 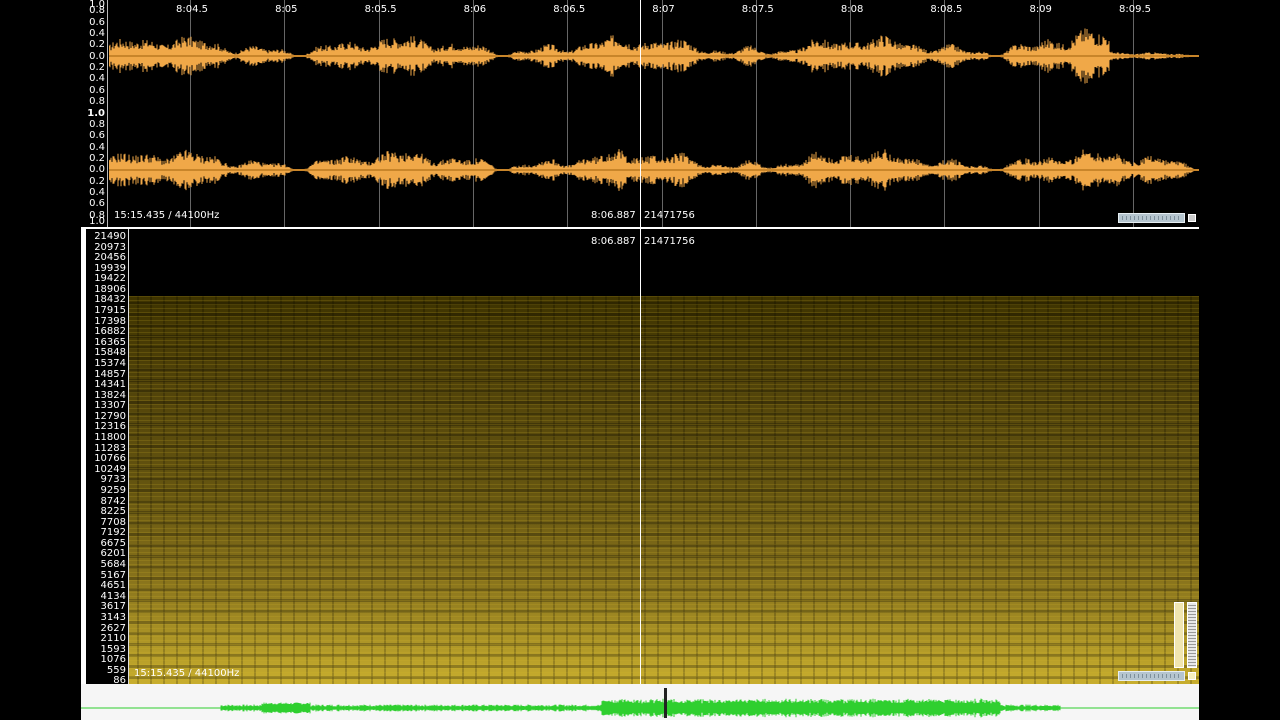 What do you see at coordinates (110, 395) in the screenshot?
I see `frequency-tick: 13824` at bounding box center [110, 395].